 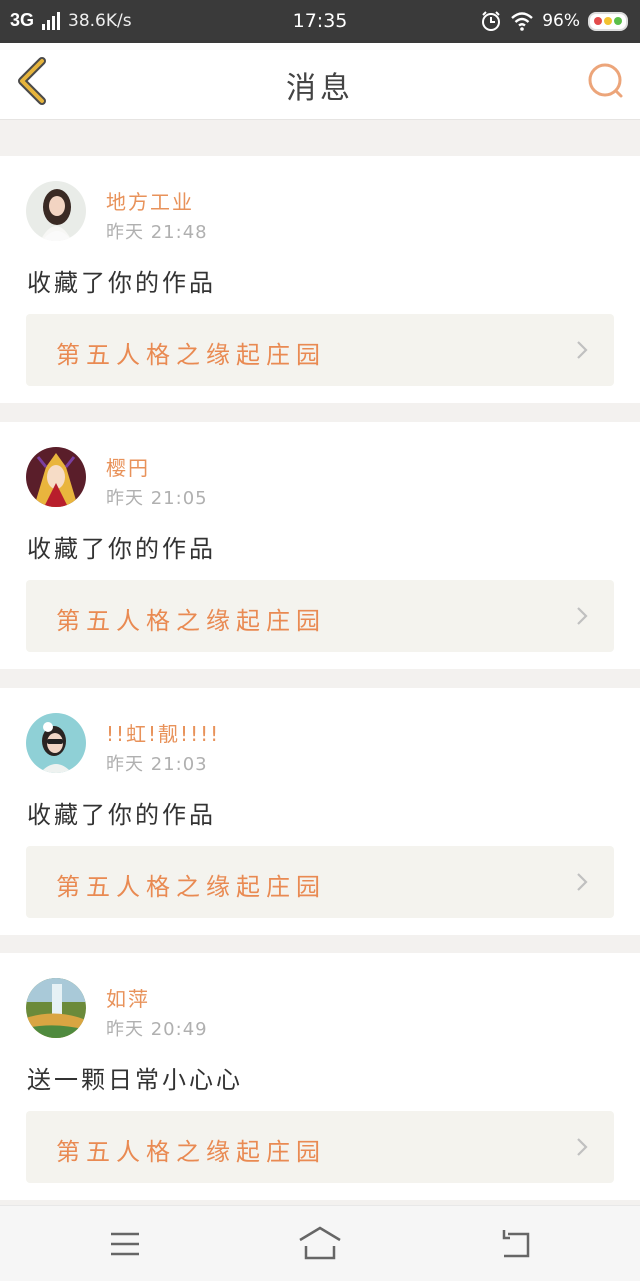 I want to click on username: !!虹!靓!!!!, so click(x=163, y=732).